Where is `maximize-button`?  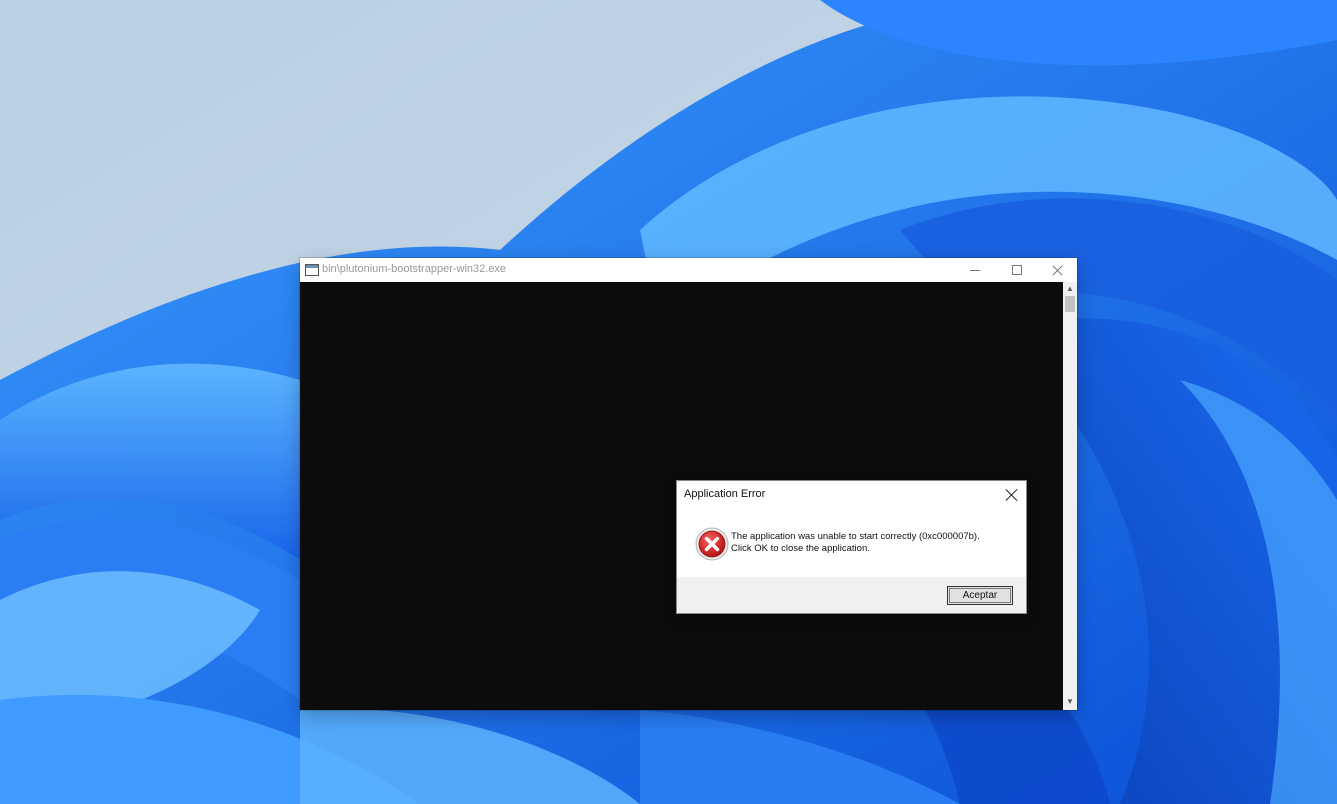
maximize-button is located at coordinates (1017, 270).